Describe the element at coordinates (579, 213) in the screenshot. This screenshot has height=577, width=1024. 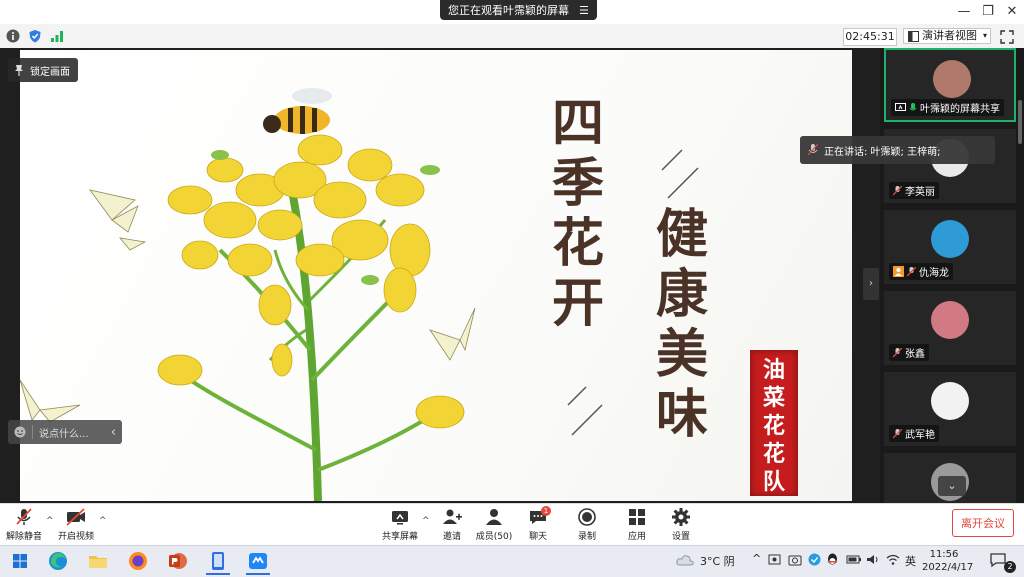
I see `slide-title-left: 四季花开` at that location.